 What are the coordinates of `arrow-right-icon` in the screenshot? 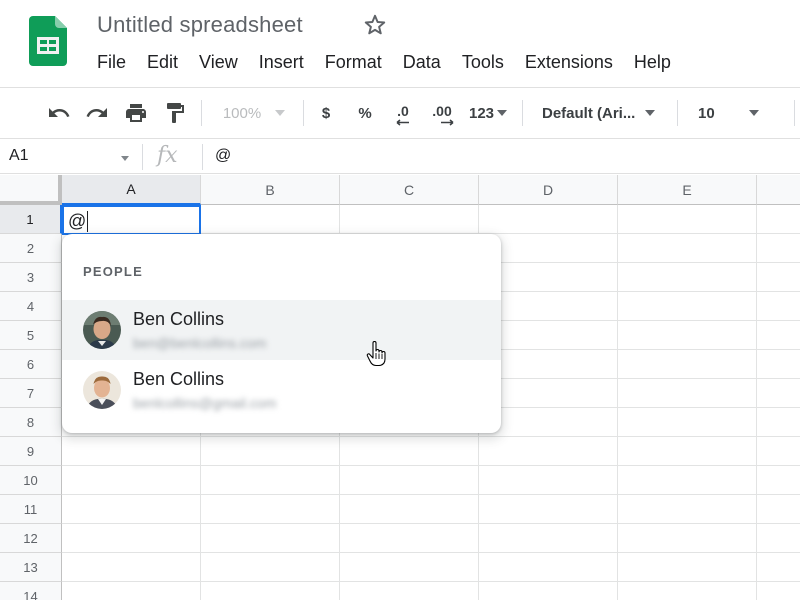 It's located at (447, 122).